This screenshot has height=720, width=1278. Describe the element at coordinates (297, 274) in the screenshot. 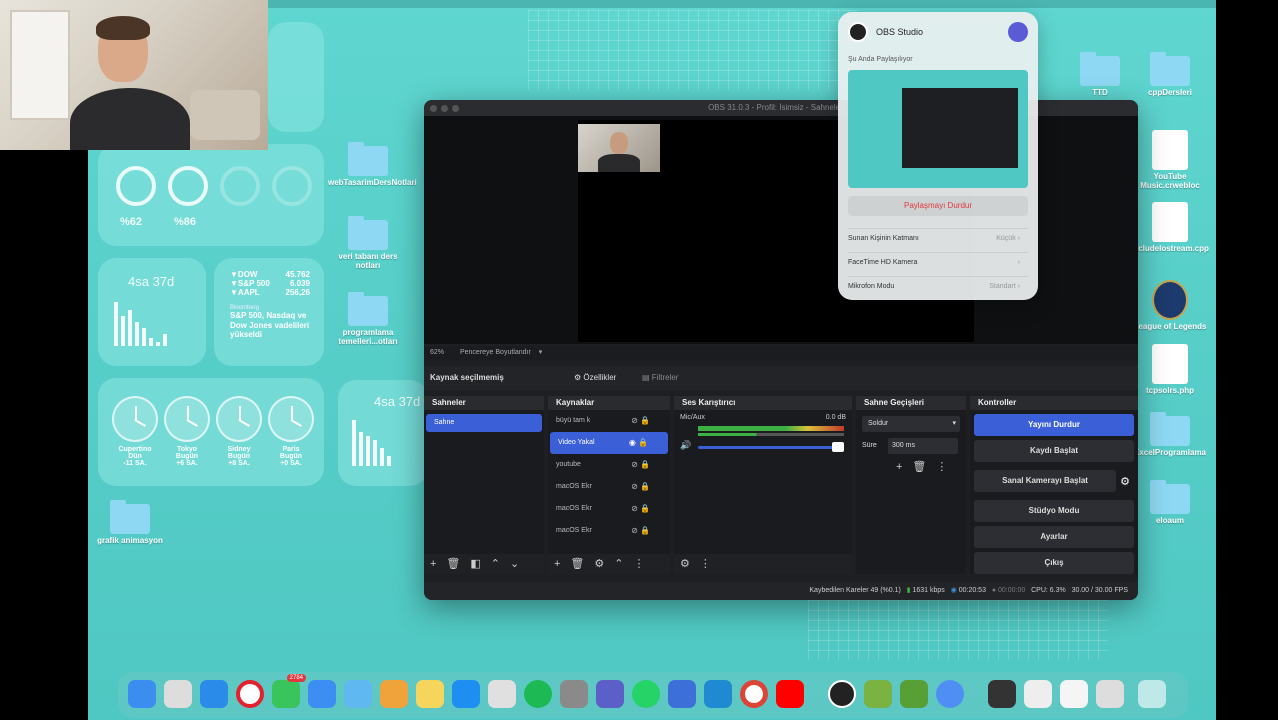

I see `stock-value: 45.762` at that location.